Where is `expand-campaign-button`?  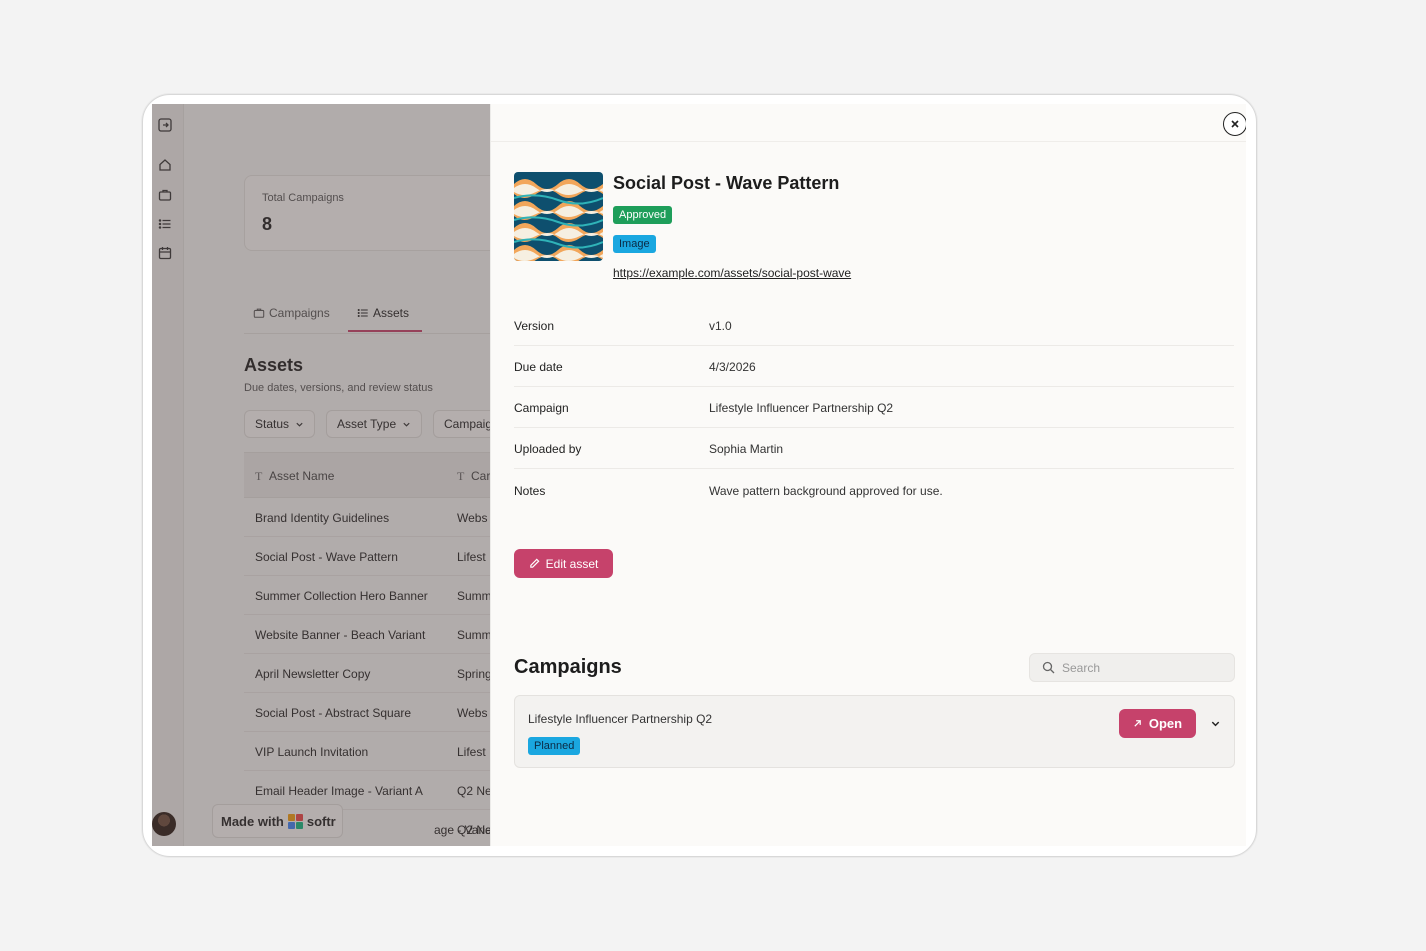
expand-campaign-button is located at coordinates (1215, 723).